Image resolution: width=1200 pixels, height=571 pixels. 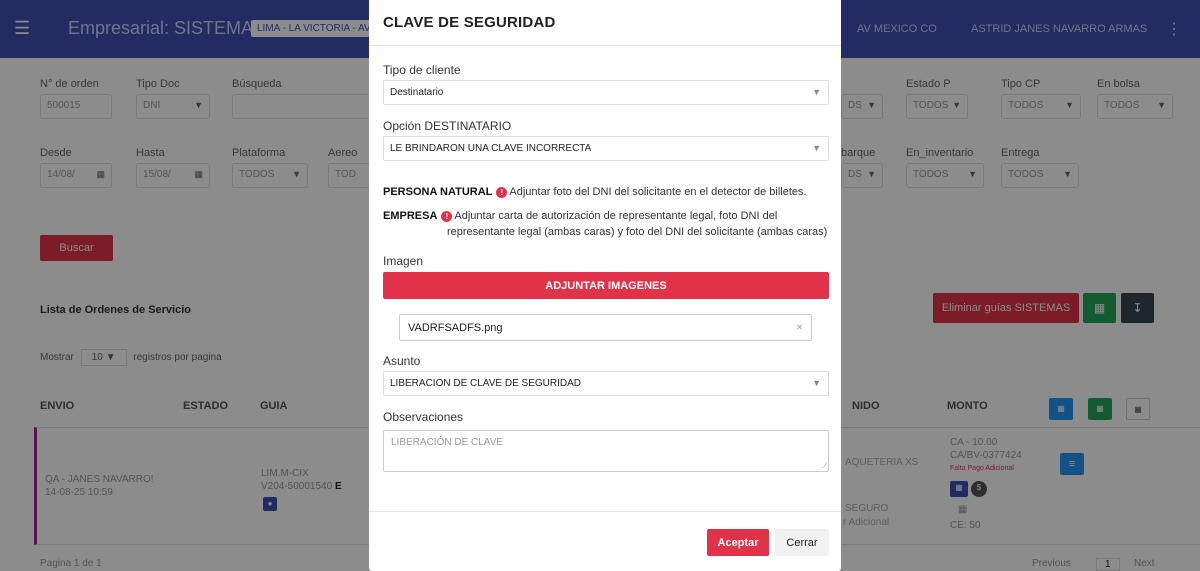 I want to click on opcion-select: LE BRINDARON UNA CLAVE INCORRECTA ▼, so click(x=606, y=148).